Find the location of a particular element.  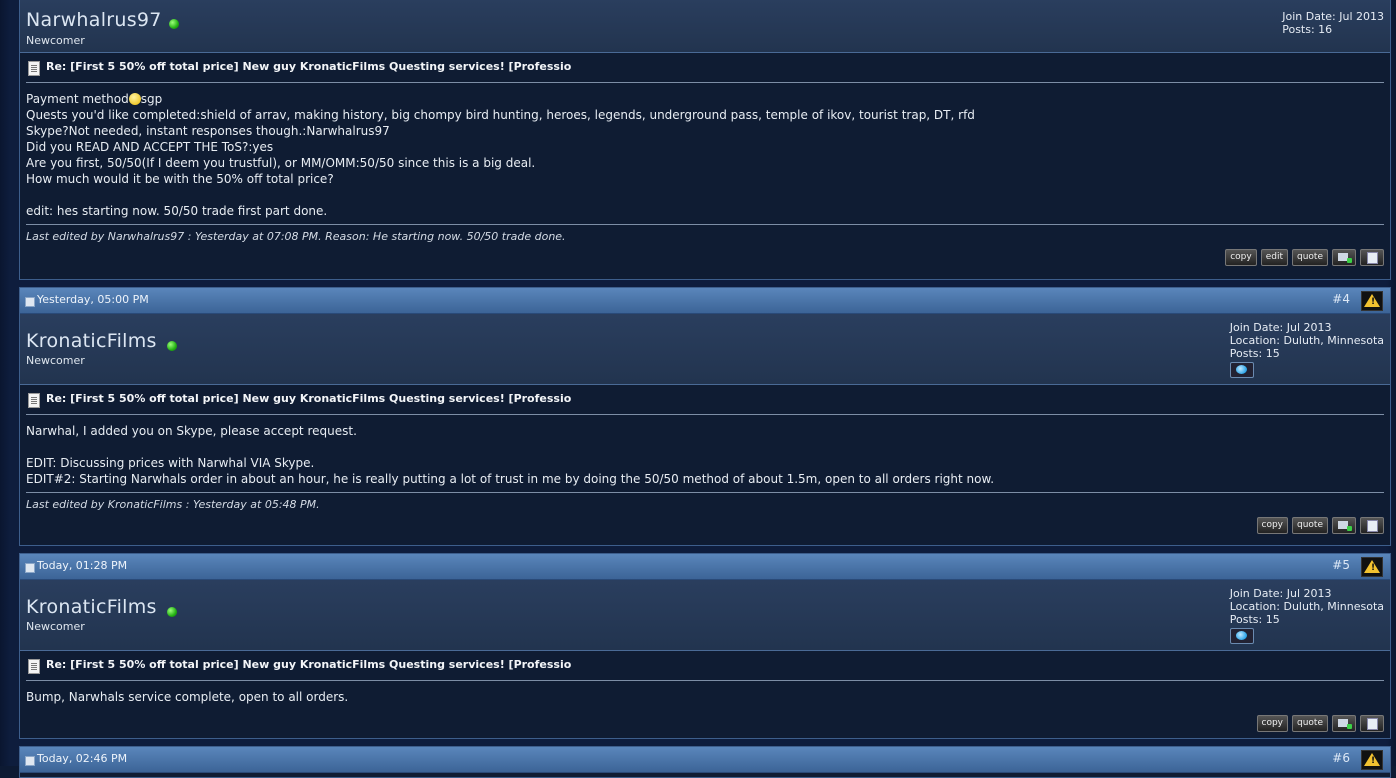

user-info: Join Date: Jul 2013 Posts: 16 is located at coordinates (1333, 23).